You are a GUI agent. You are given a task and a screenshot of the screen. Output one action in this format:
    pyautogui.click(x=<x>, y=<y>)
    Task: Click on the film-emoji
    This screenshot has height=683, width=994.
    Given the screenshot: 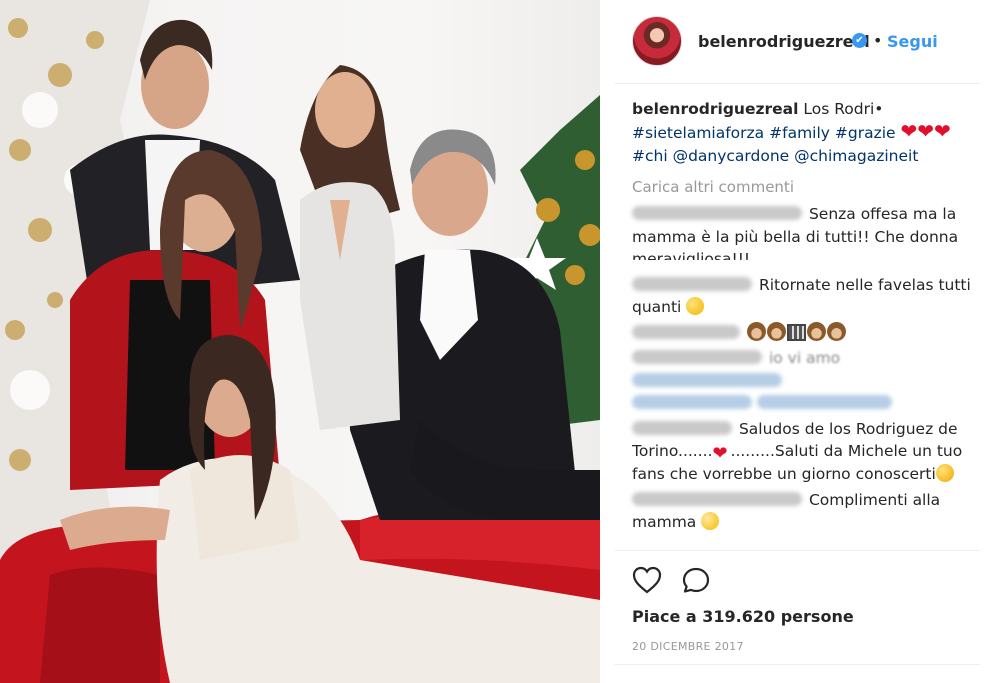 What is the action you would take?
    pyautogui.click(x=796, y=332)
    